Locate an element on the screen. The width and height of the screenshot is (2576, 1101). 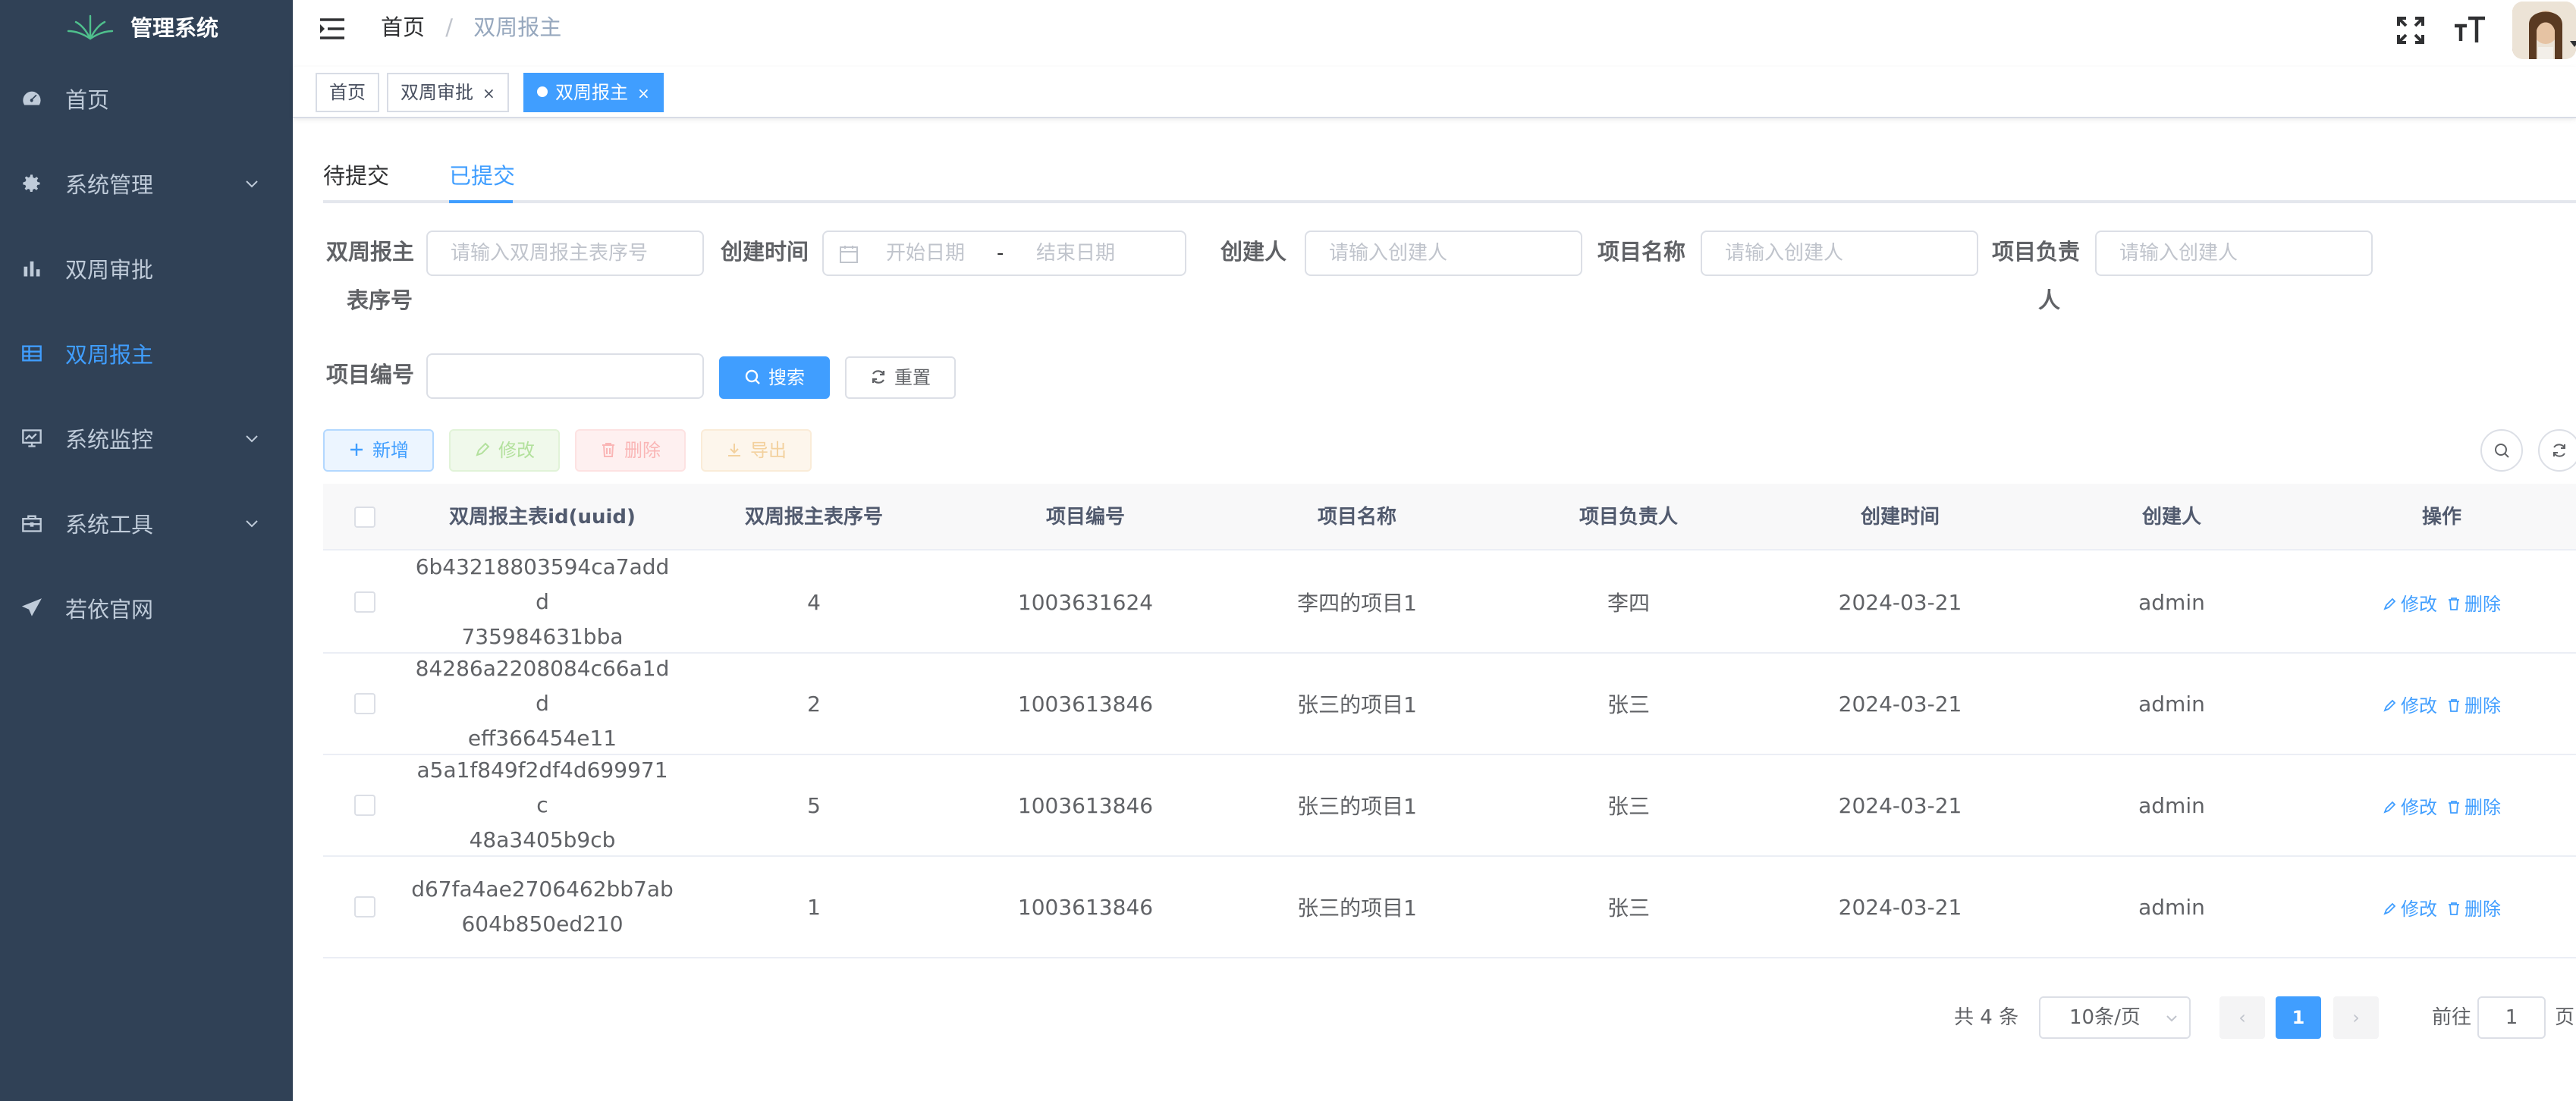
owner-input: 请输入创建人 is located at coordinates (2234, 253).